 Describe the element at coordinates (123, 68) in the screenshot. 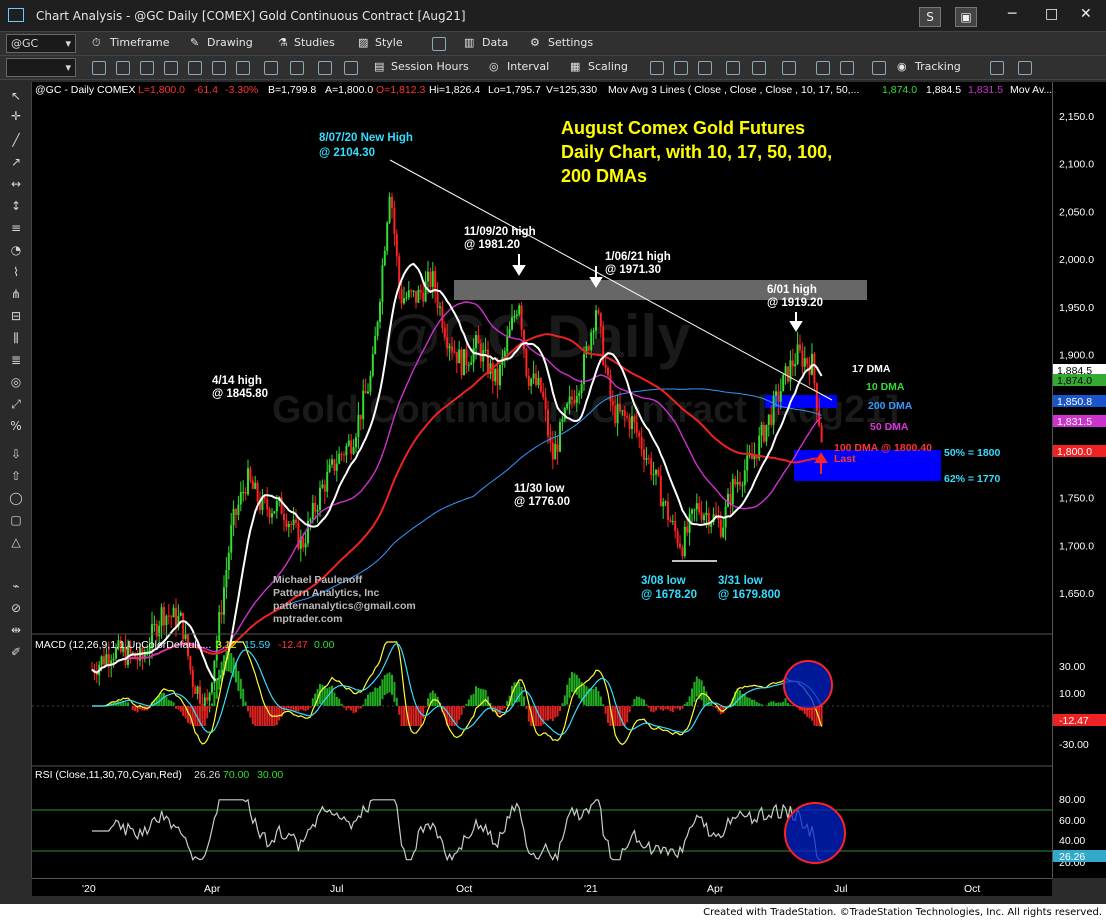

I see `zoom-icon` at that location.